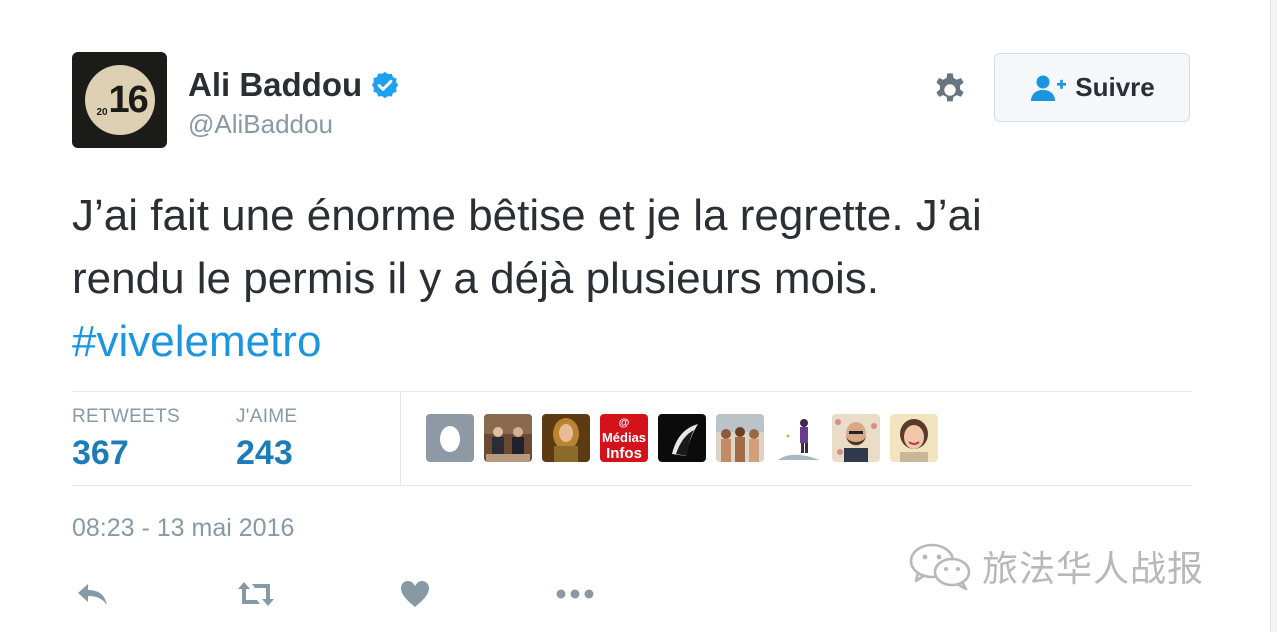 The height and width of the screenshot is (632, 1277). I want to click on likes-stat: J'AIME 243, so click(266, 439).